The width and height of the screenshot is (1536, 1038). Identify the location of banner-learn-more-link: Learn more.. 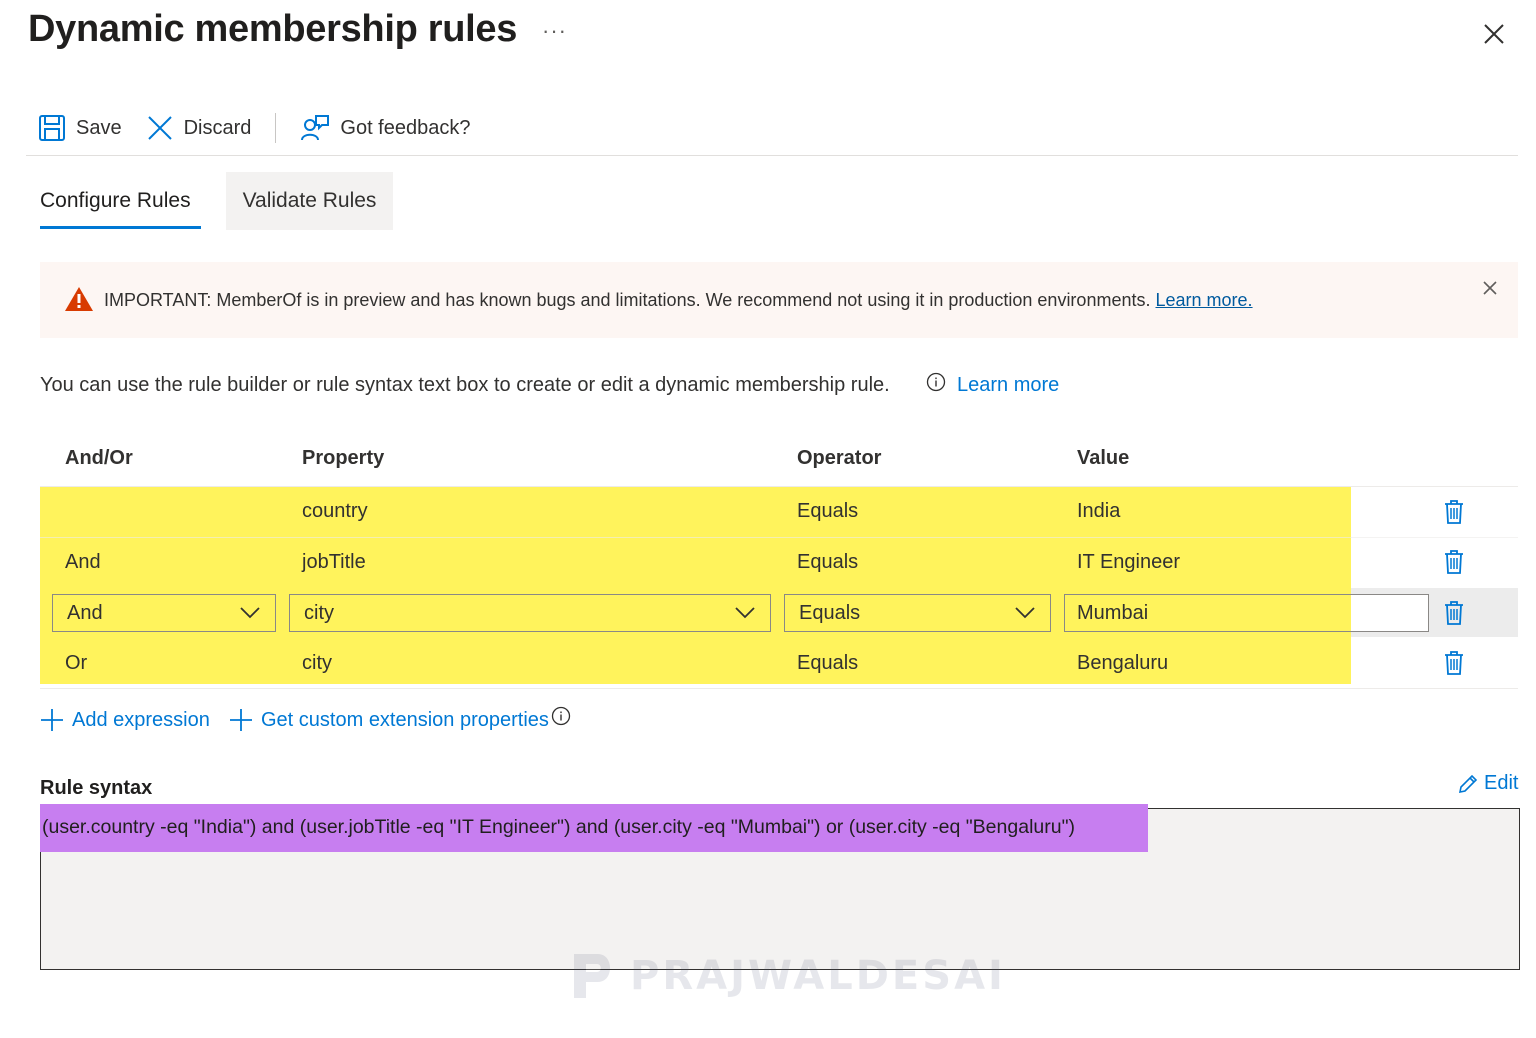
(1204, 300).